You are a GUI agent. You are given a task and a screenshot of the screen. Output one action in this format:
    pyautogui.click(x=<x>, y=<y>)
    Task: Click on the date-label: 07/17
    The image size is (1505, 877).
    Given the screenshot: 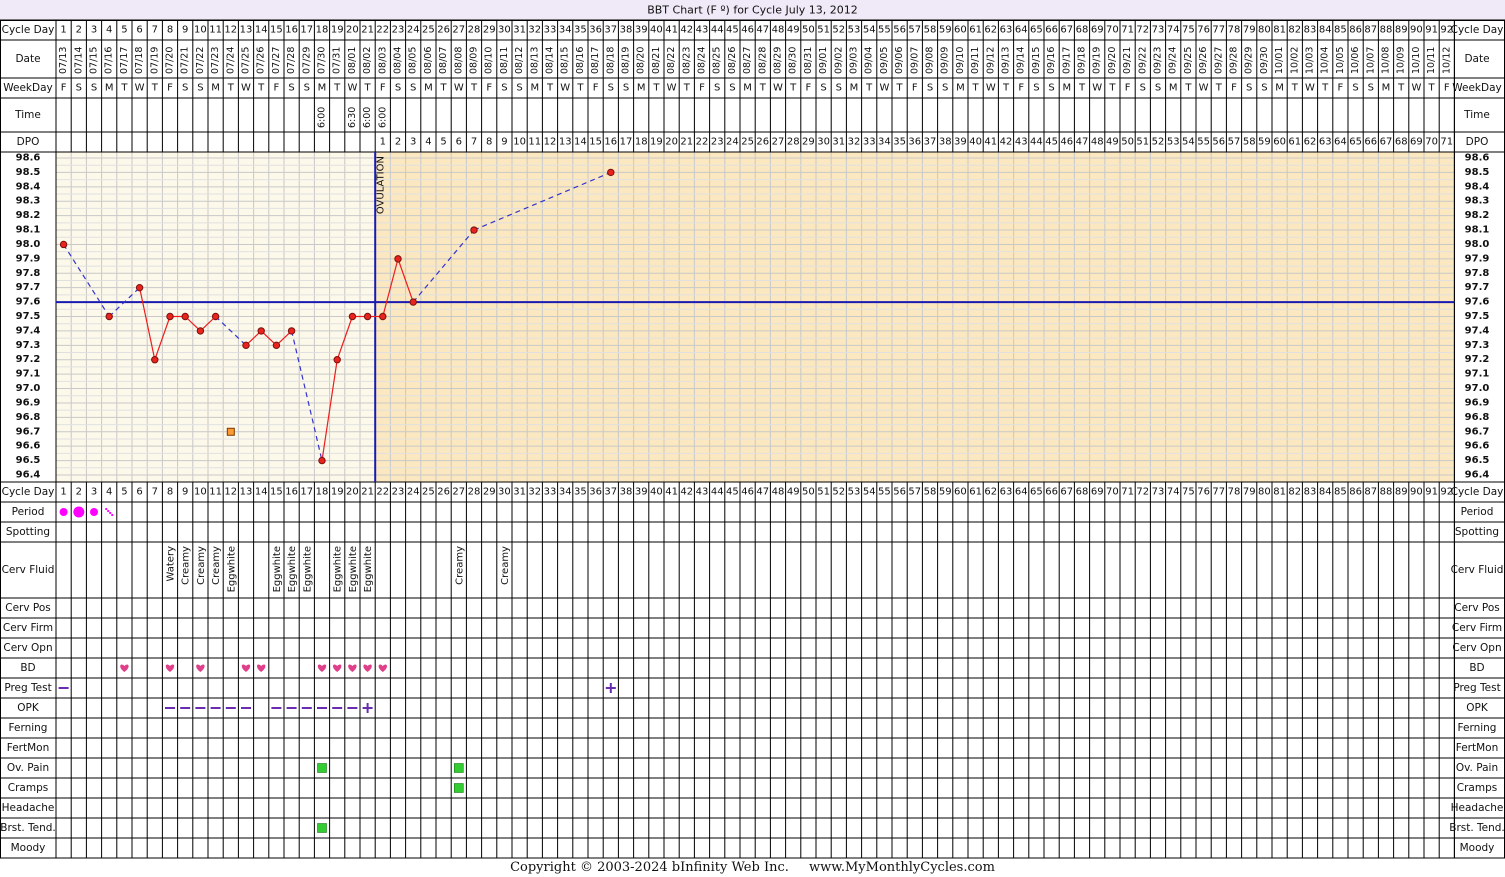 What is the action you would take?
    pyautogui.click(x=124, y=60)
    